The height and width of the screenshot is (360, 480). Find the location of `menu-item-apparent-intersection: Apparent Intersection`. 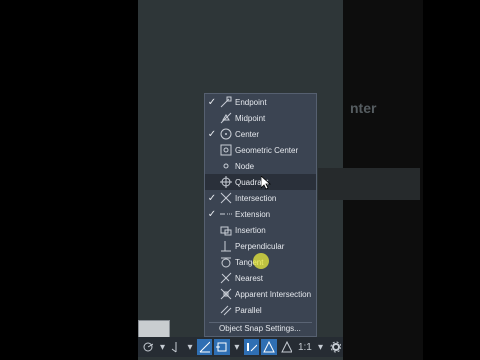

menu-item-apparent-intersection: Apparent Intersection is located at coordinates (260, 294).